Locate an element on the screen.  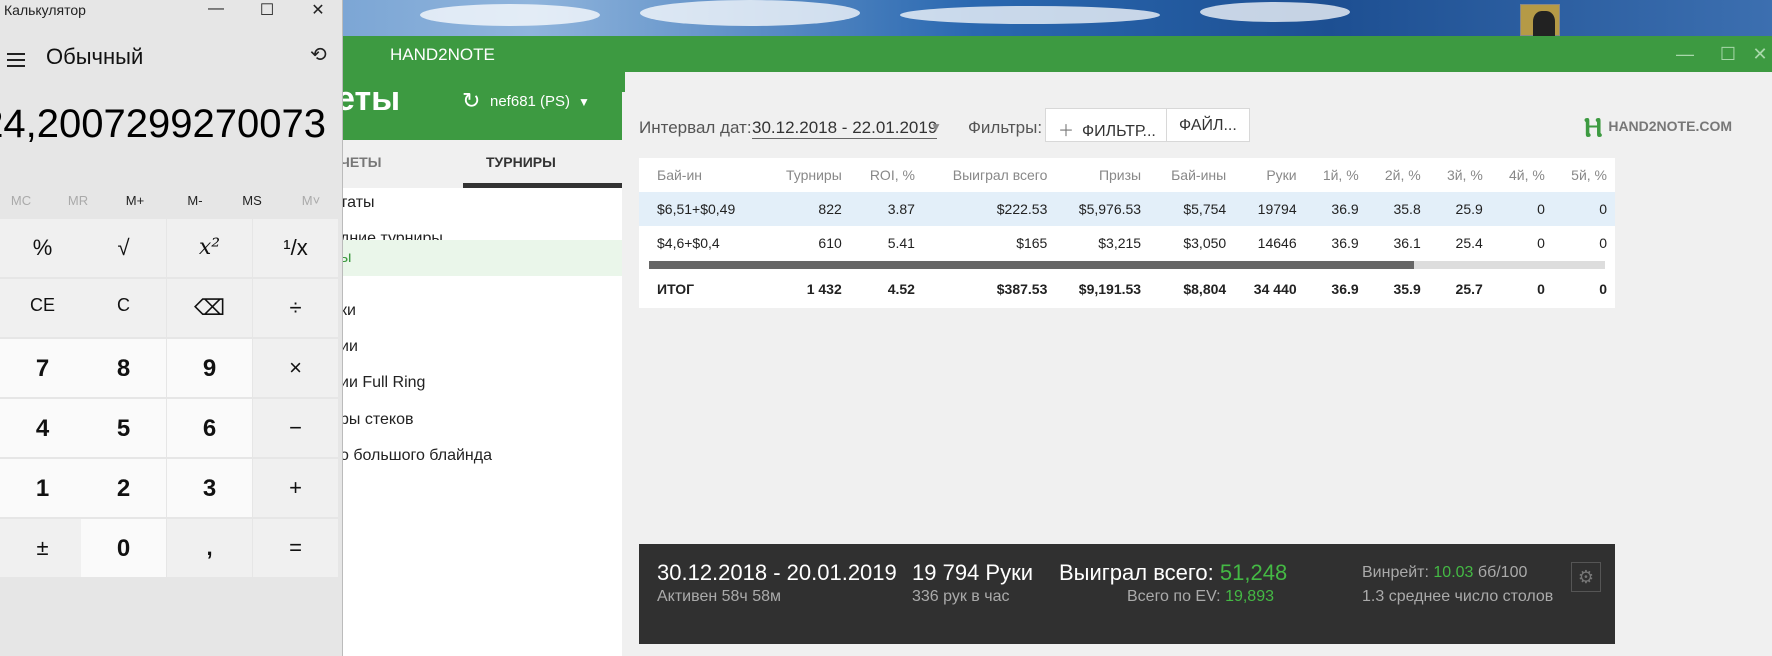
digit-3-button: 3 is located at coordinates (209, 488).